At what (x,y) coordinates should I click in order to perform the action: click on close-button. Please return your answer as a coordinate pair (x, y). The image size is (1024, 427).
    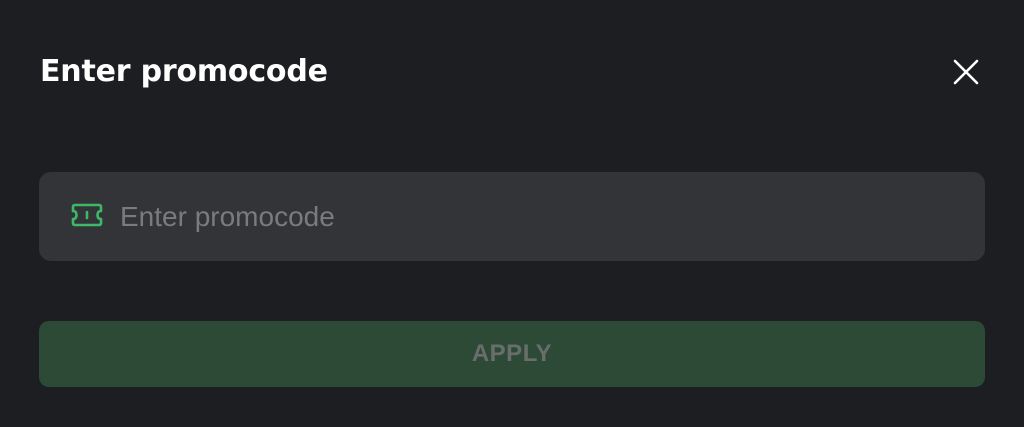
    Looking at the image, I should click on (966, 72).